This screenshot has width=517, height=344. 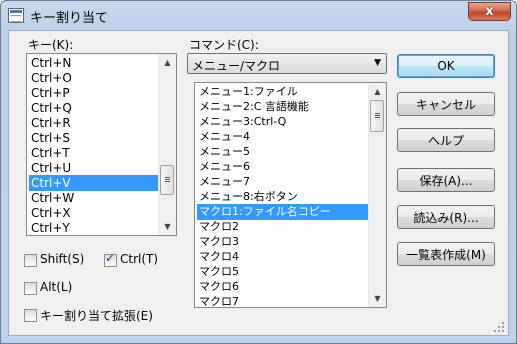 What do you see at coordinates (499, 327) in the screenshot?
I see `resize-grip-icon` at bounding box center [499, 327].